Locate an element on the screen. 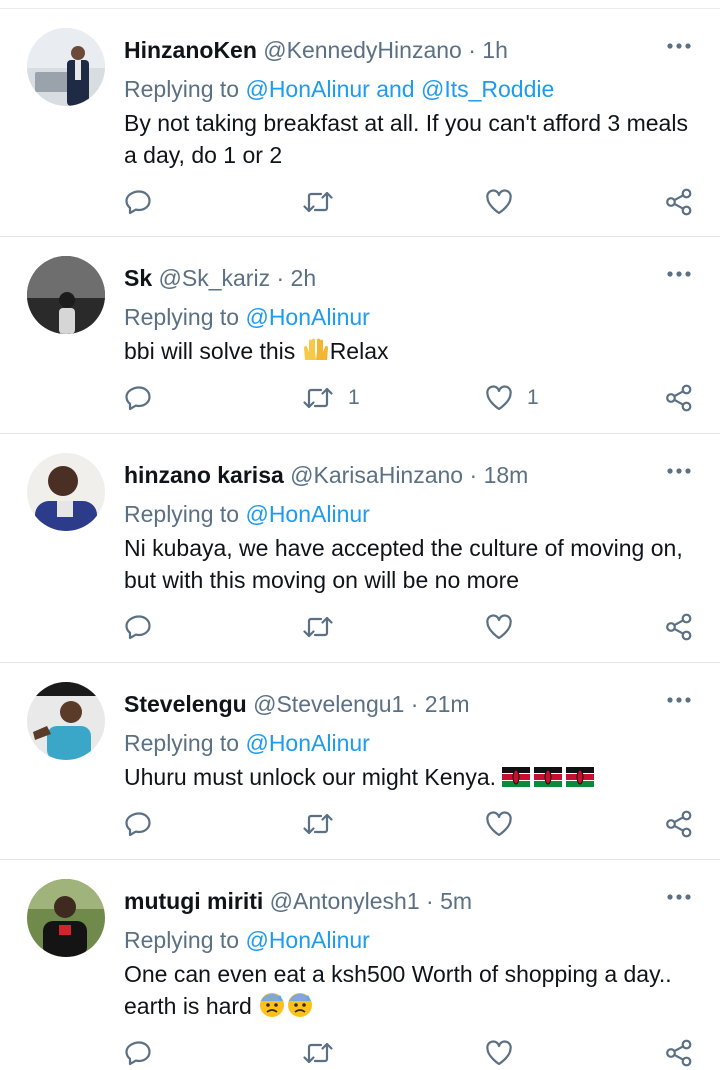 Image resolution: width=720 pixels, height=1070 pixels. tweet-header: hinzano karisa @KarisaHinzano · 18m is located at coordinates (326, 475).